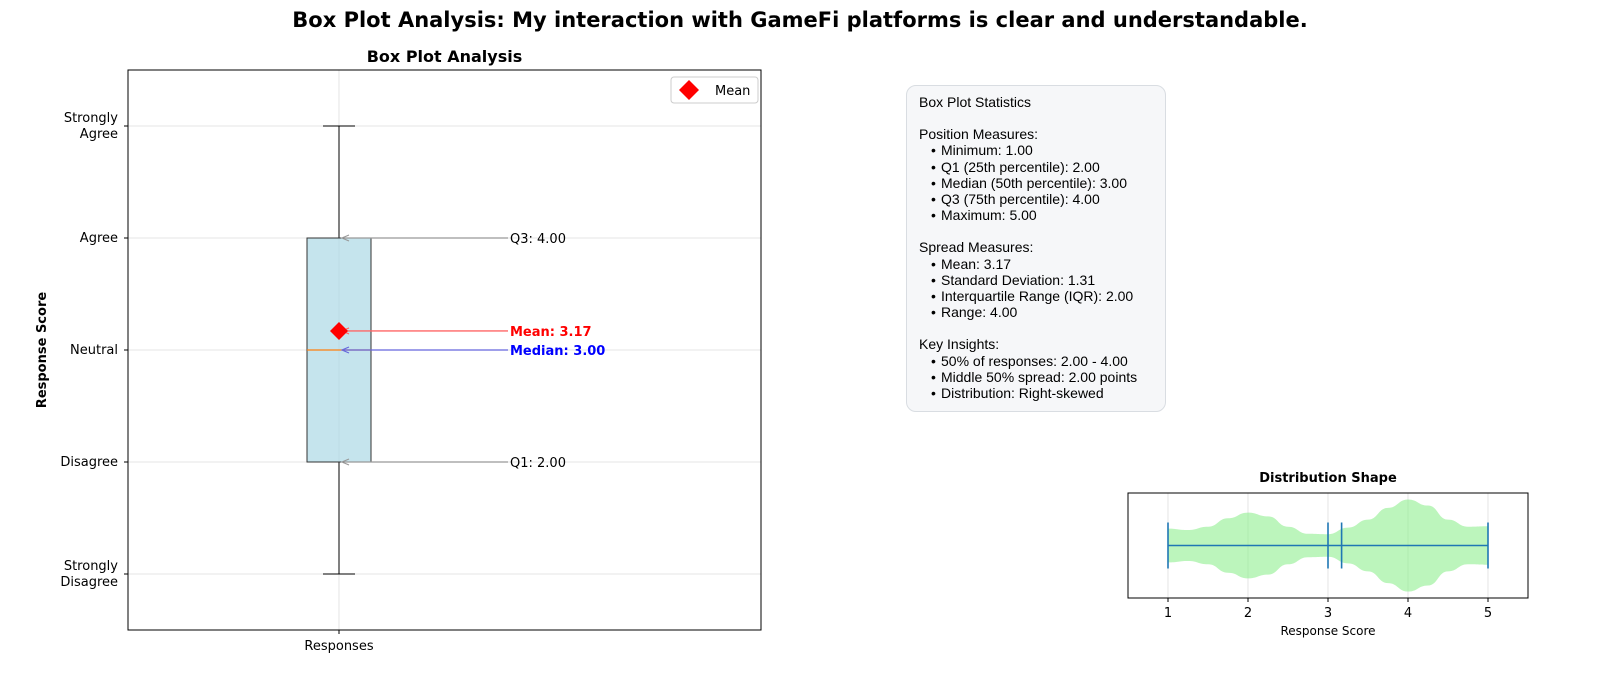 The image size is (1600, 700). I want to click on annotation-label: Median: 3.00, so click(557, 351).